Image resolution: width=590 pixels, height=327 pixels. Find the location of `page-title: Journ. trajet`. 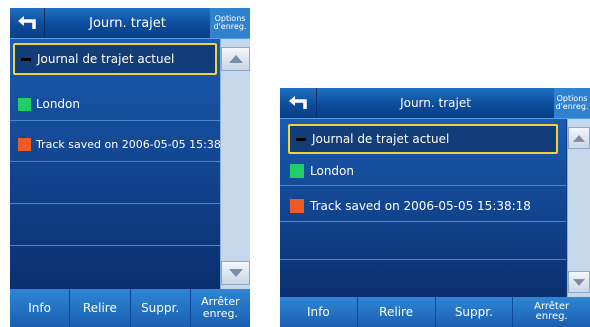

page-title: Journ. trajet is located at coordinates (435, 103).